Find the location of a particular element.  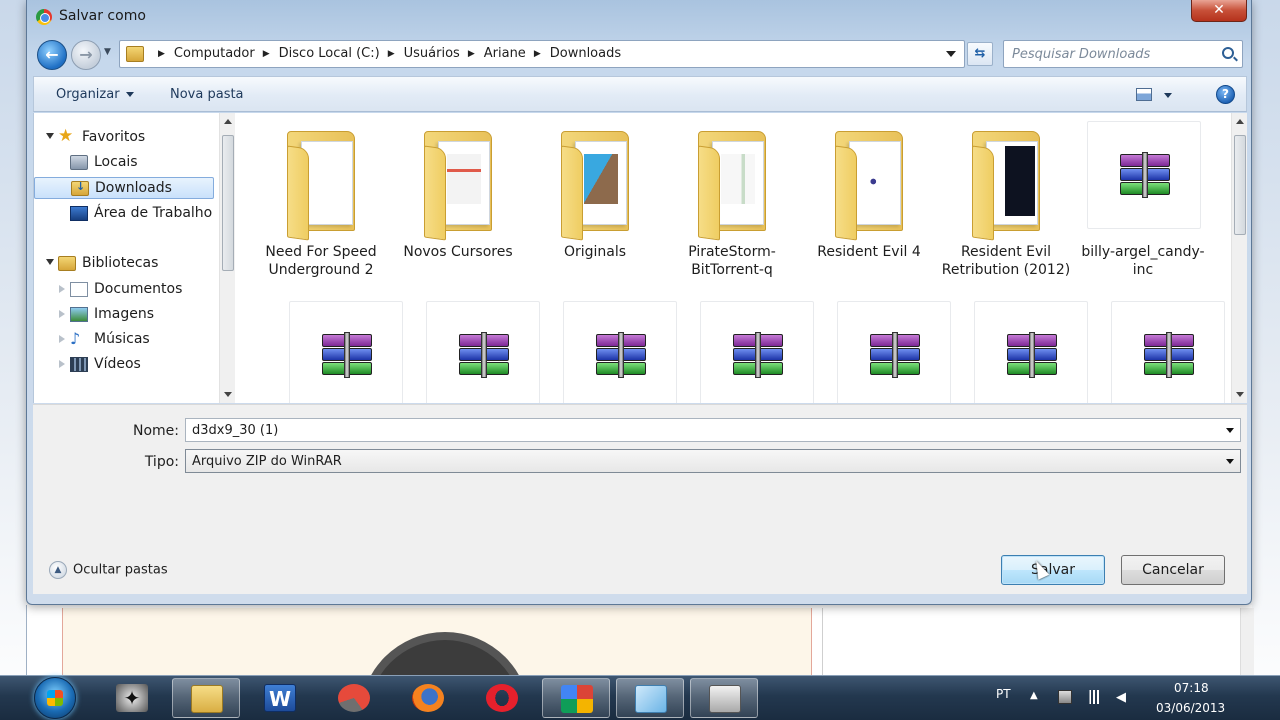

address-dropdown-icon is located at coordinates (951, 54).